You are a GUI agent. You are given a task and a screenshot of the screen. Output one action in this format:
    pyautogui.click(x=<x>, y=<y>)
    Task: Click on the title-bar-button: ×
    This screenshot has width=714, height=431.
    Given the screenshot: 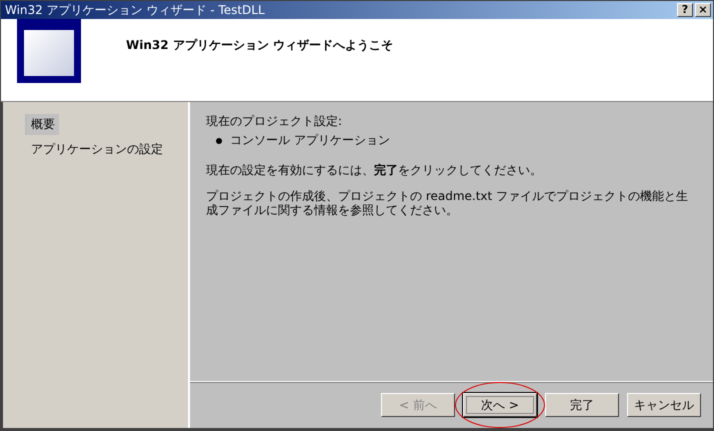 What is the action you would take?
    pyautogui.click(x=703, y=10)
    